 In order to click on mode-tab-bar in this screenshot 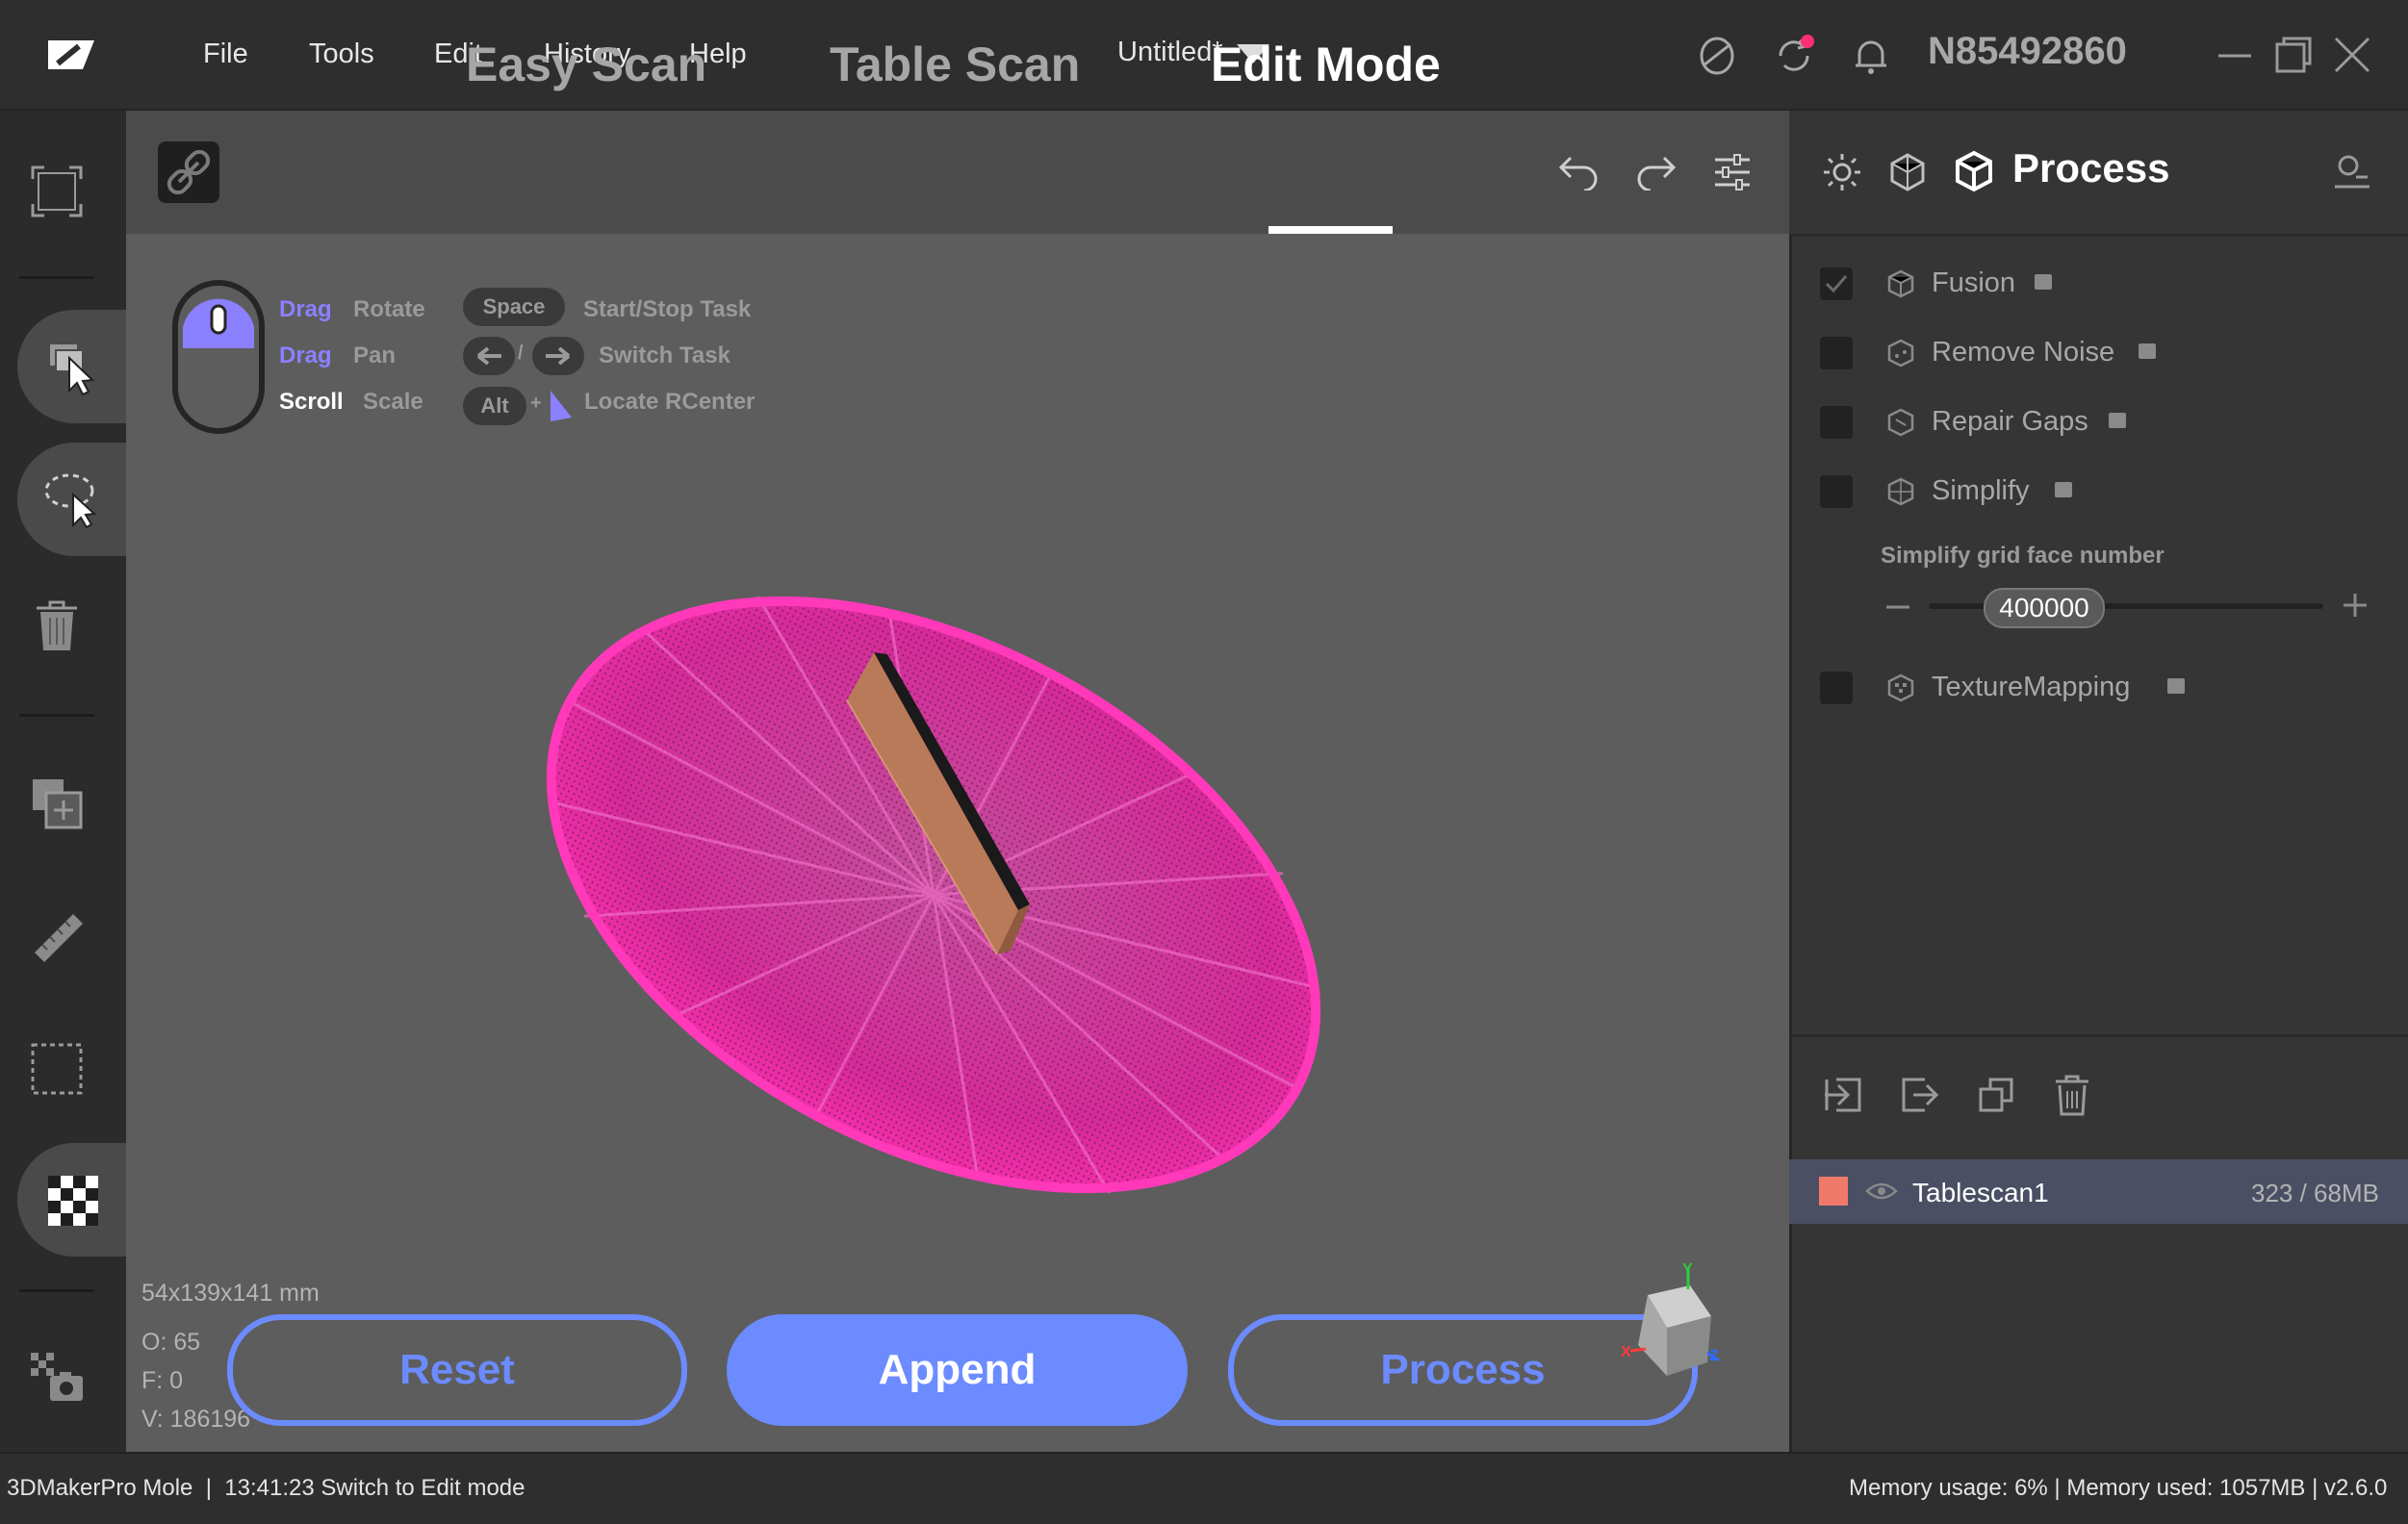, I will do `click(957, 172)`.